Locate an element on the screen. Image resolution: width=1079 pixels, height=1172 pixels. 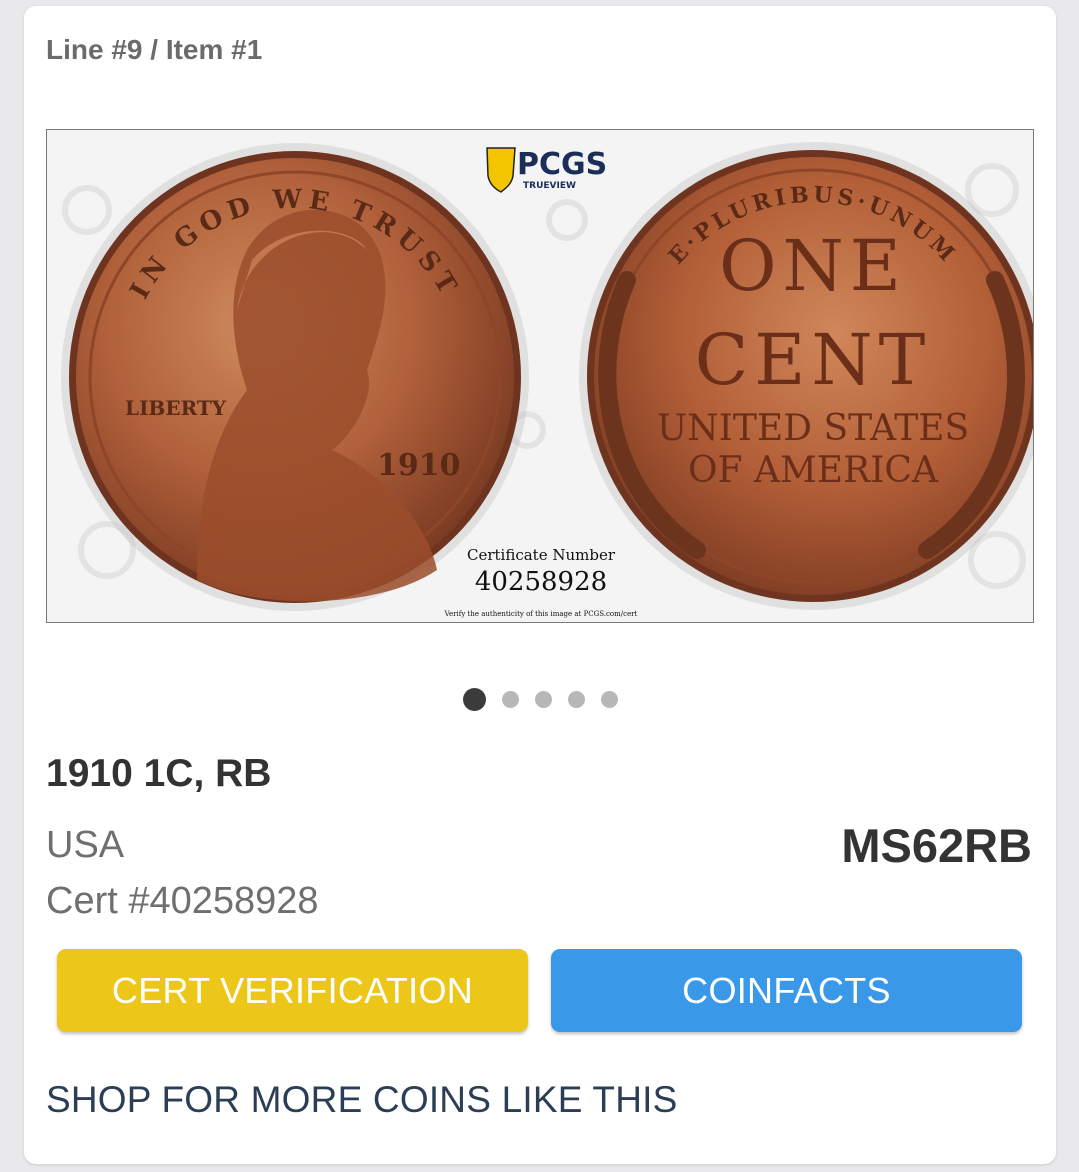
coin-title: 1910 1C, RB is located at coordinates (159, 773).